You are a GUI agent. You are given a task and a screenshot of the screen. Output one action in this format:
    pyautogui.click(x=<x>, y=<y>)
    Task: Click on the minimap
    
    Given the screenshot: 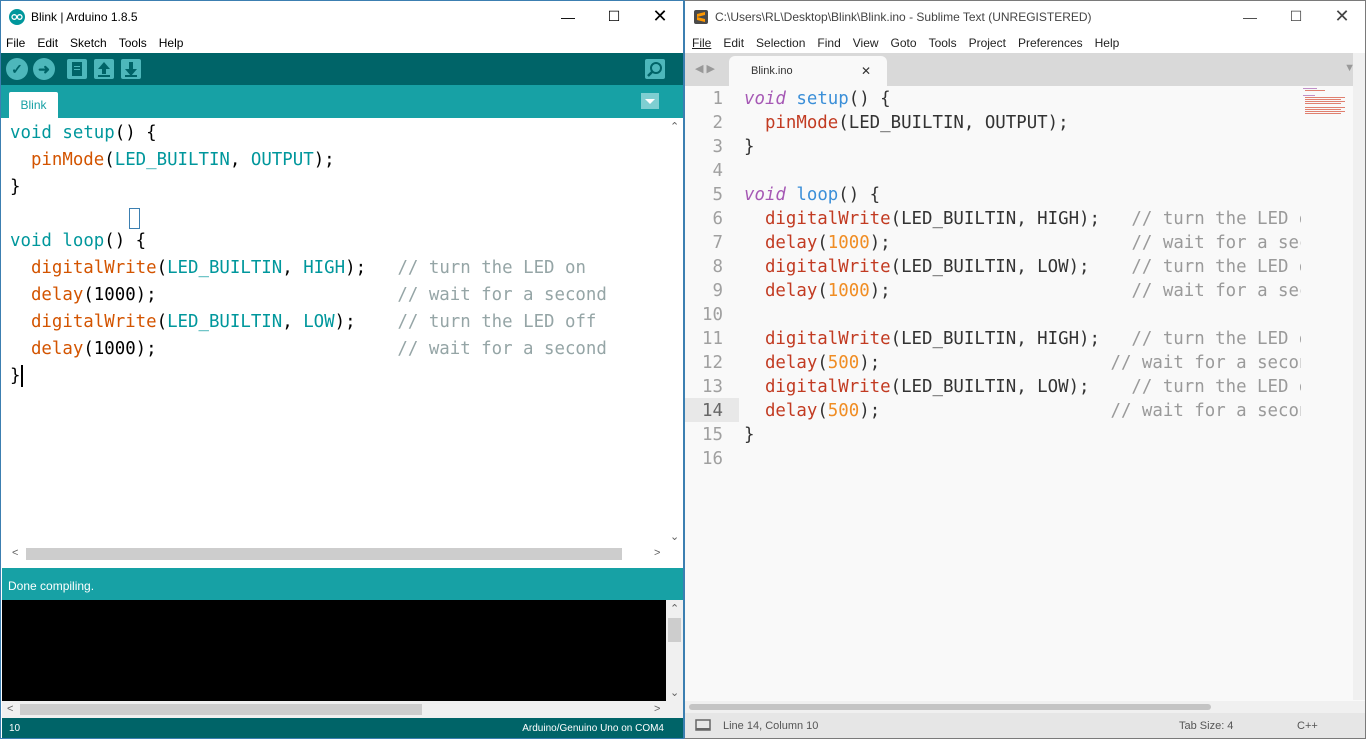 What is the action you would take?
    pyautogui.click(x=1327, y=393)
    